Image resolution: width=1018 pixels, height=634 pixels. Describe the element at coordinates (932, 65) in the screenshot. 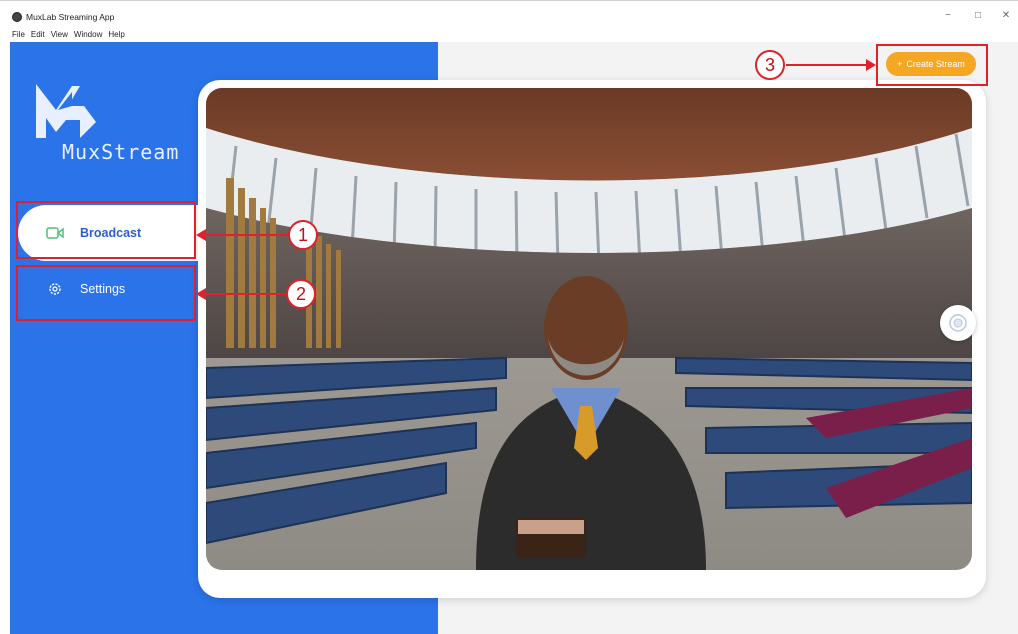

I see `annotation-box-create-stream` at that location.